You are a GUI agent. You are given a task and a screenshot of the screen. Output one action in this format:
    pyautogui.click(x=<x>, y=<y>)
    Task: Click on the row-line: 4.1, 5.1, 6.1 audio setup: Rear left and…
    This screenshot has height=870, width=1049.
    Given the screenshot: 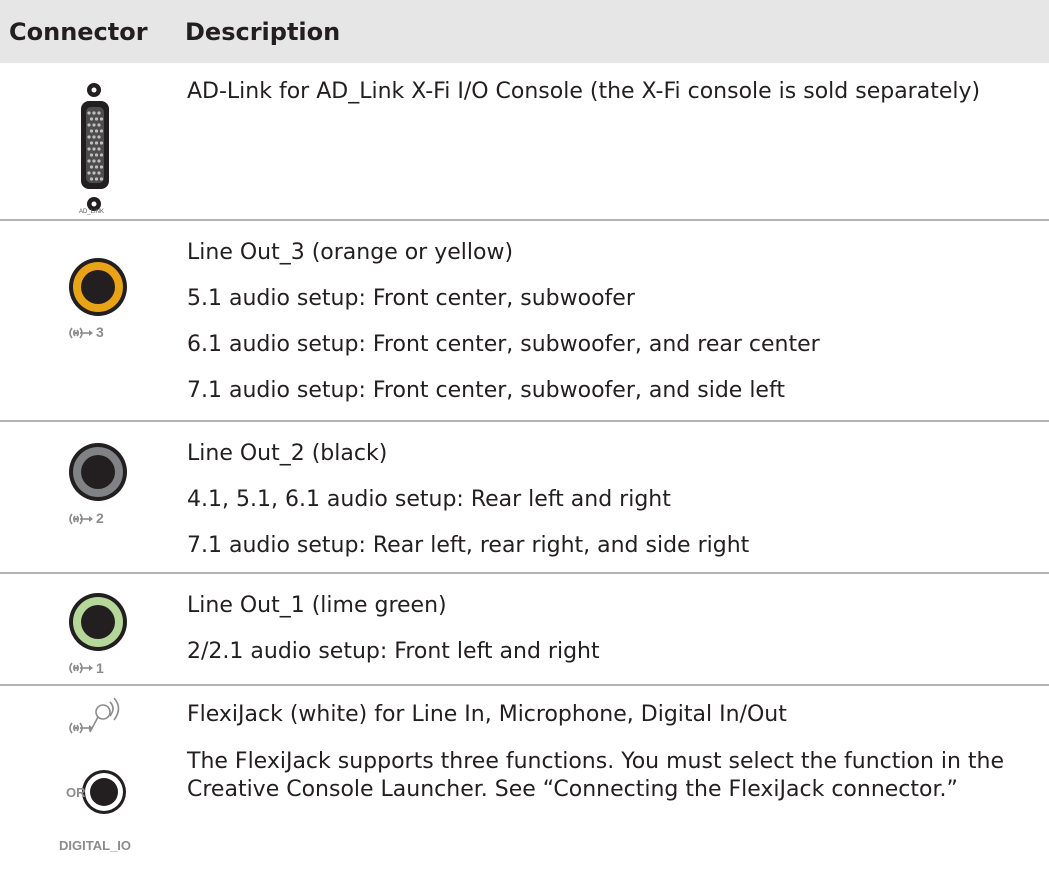 What is the action you would take?
    pyautogui.click(x=429, y=499)
    